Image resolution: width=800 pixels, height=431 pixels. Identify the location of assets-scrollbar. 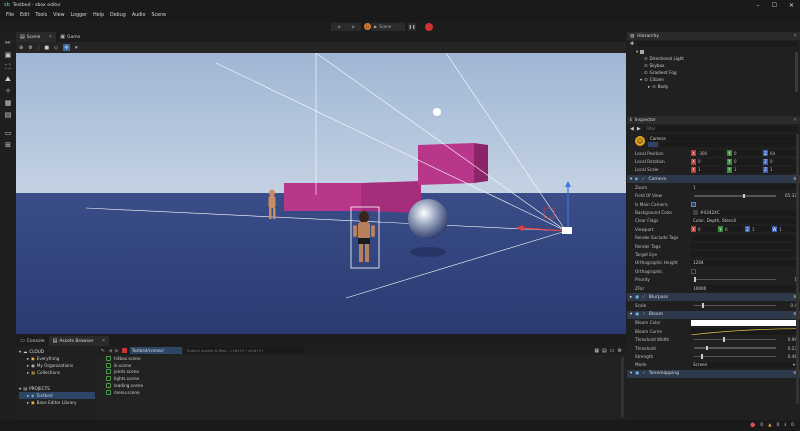
(622, 387).